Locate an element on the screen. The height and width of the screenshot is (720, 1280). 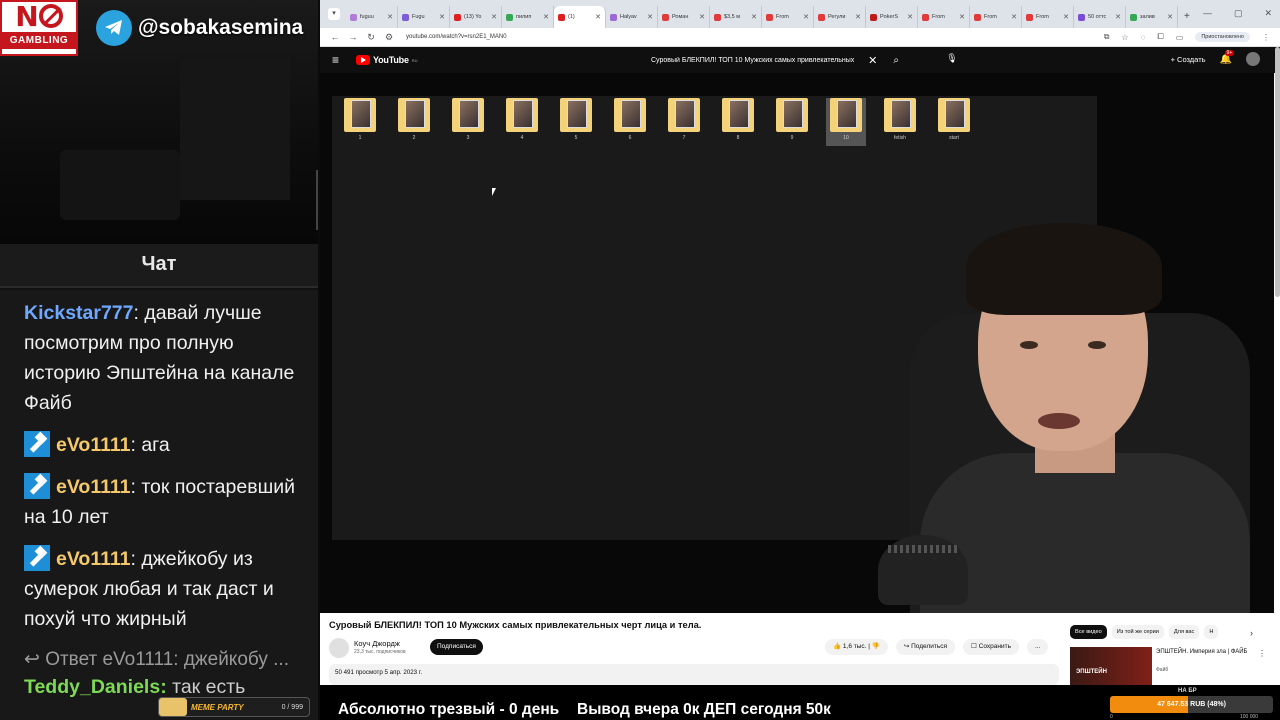
puzzle-icon: ⧠ is located at coordinates (1160, 37).